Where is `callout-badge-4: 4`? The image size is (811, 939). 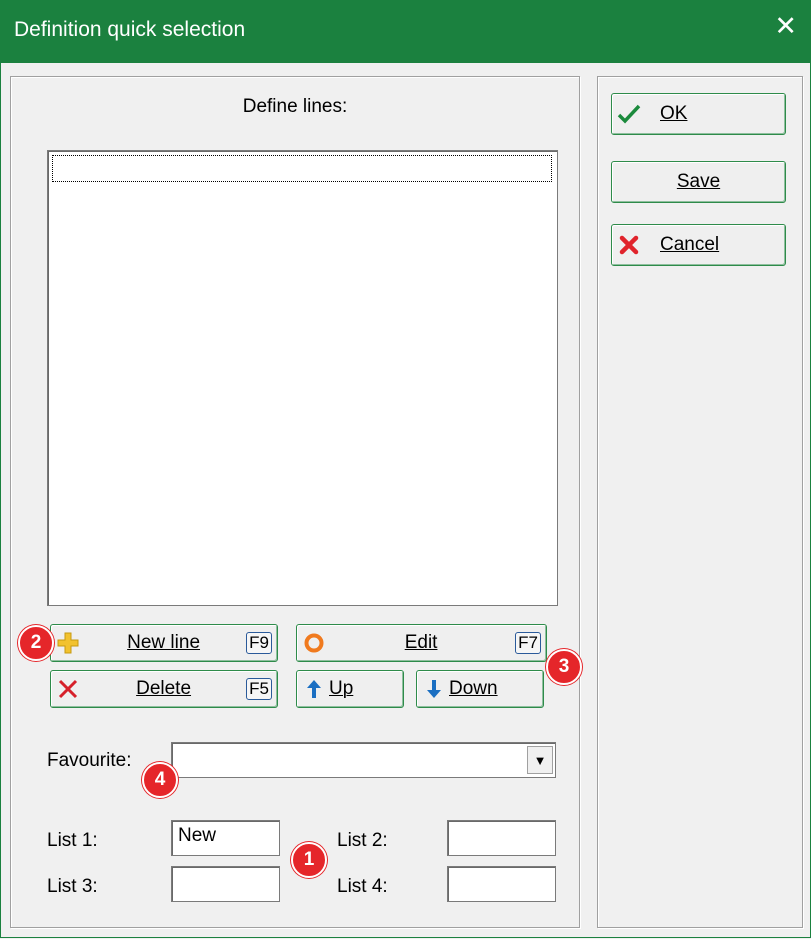
callout-badge-4: 4 is located at coordinates (160, 780).